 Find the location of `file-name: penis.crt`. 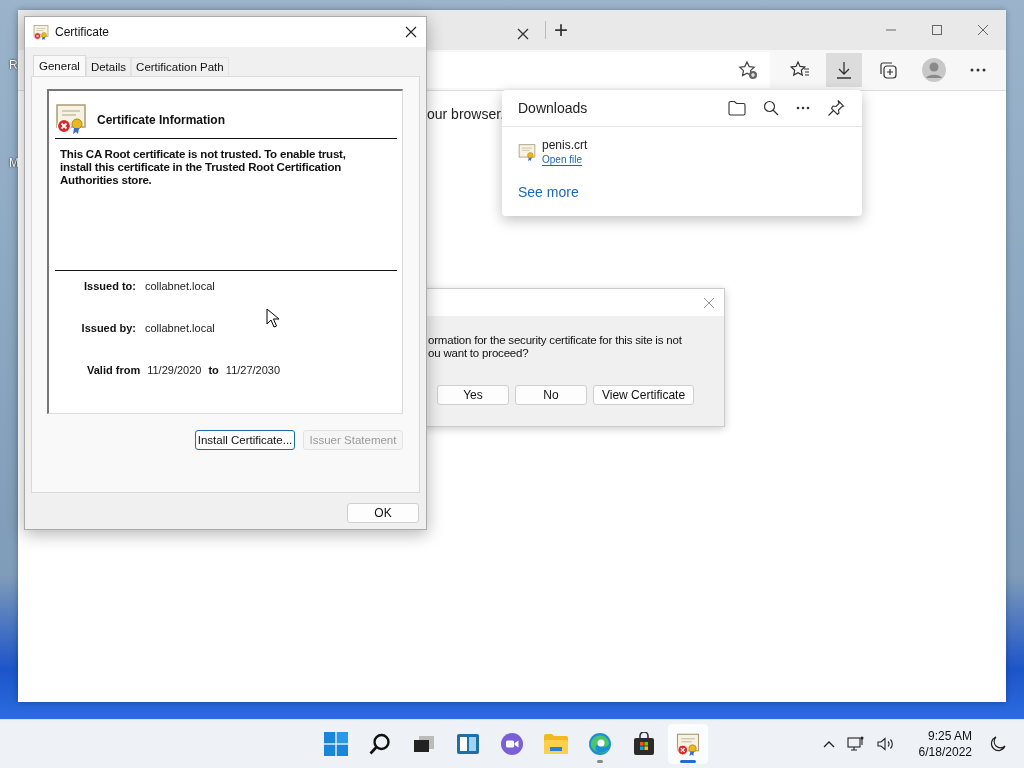

file-name: penis.crt is located at coordinates (565, 145).